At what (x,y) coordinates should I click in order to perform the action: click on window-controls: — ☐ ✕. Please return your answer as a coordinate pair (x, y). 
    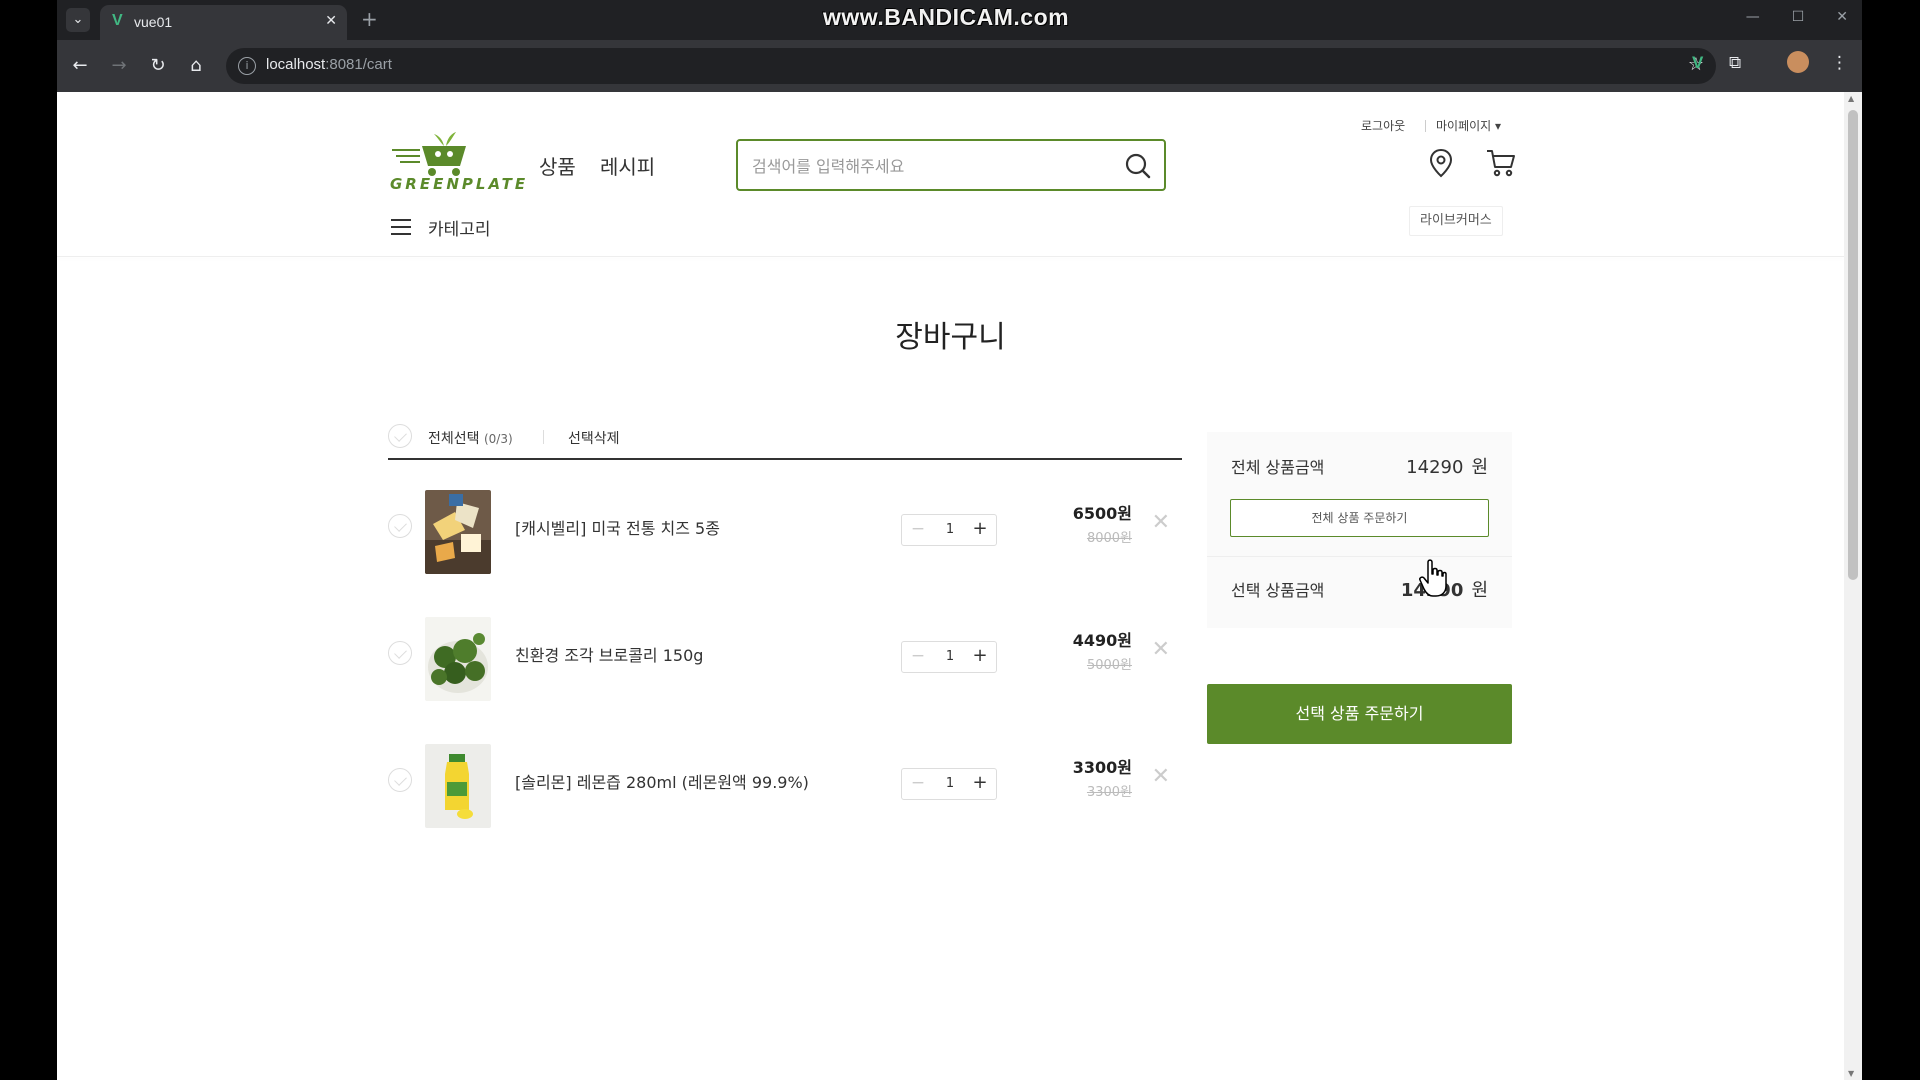
    Looking at the image, I should click on (1797, 17).